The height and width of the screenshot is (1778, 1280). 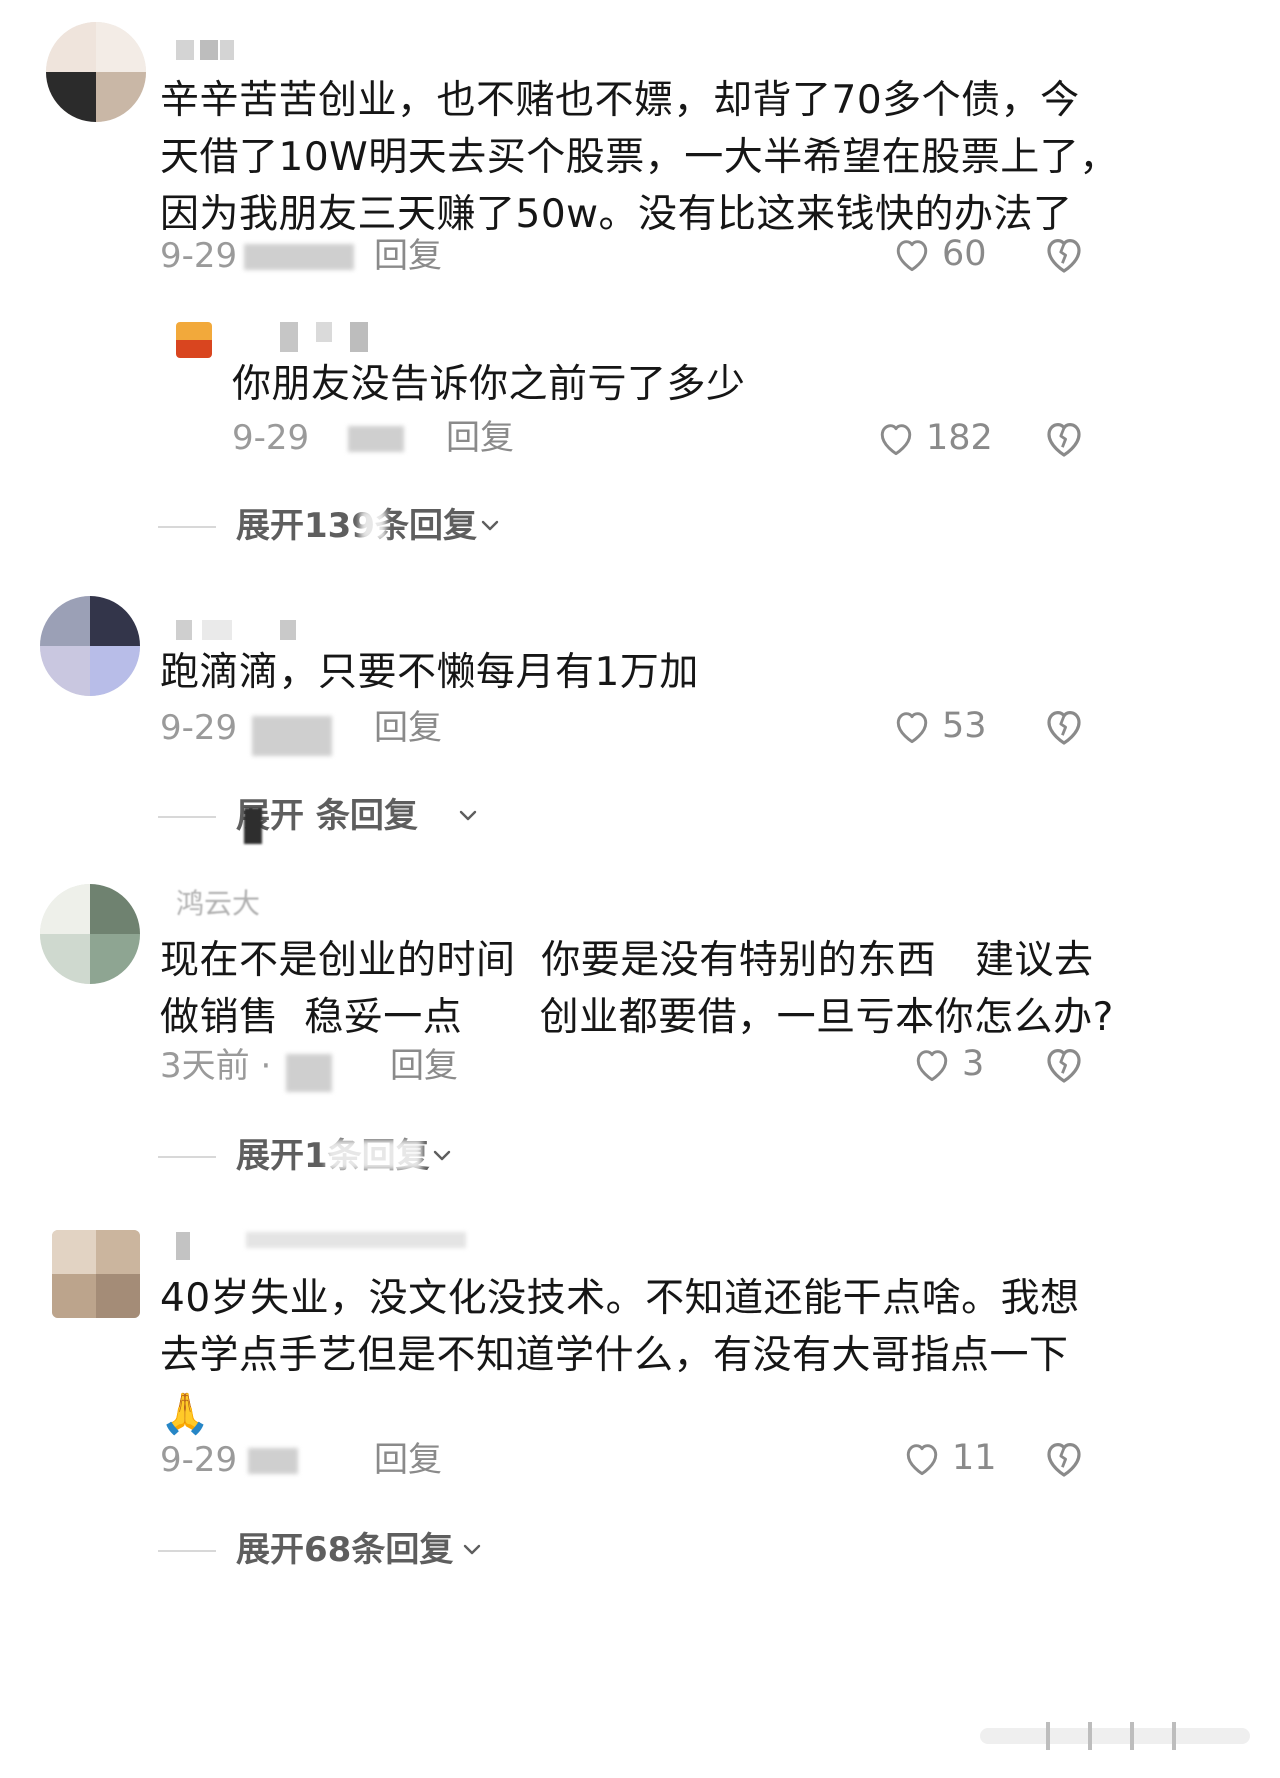 I want to click on expand-replies-button: 展开139条回复, so click(x=348, y=526).